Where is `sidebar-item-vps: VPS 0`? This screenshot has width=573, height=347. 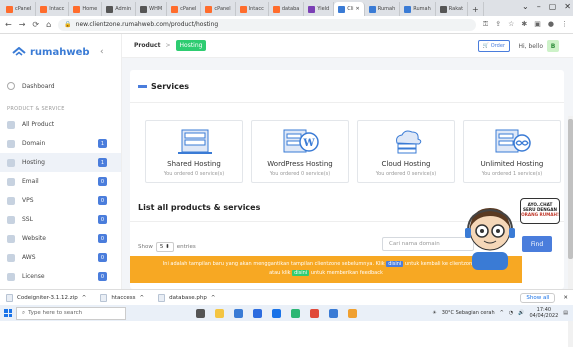
sidebar-item-vps: VPS 0 is located at coordinates (60, 200).